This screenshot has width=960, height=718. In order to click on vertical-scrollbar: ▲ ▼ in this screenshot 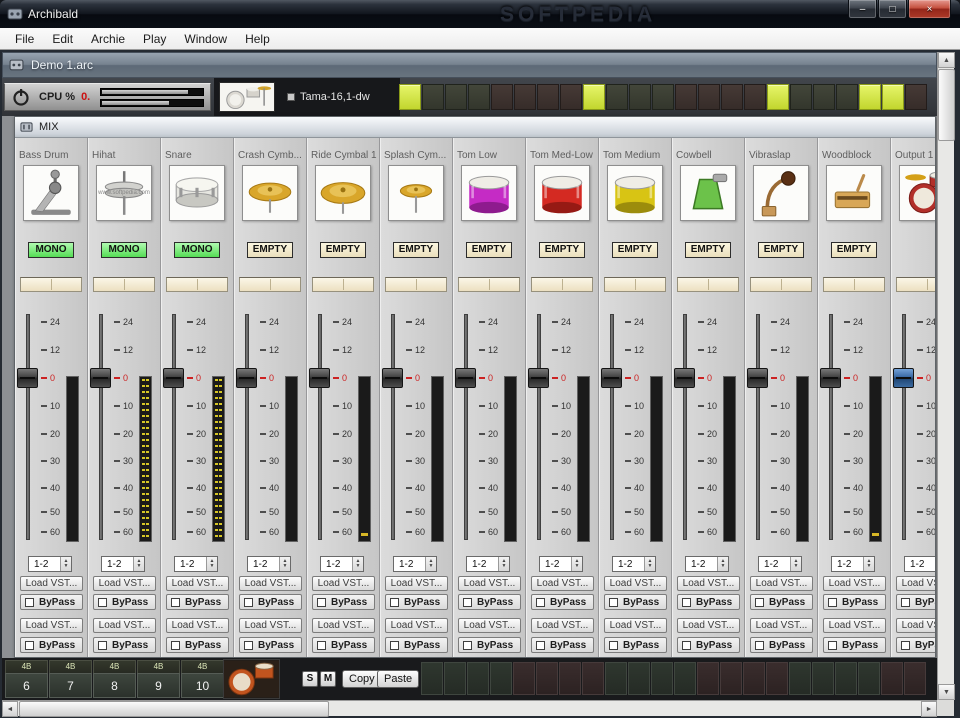, I will do `click(946, 376)`.